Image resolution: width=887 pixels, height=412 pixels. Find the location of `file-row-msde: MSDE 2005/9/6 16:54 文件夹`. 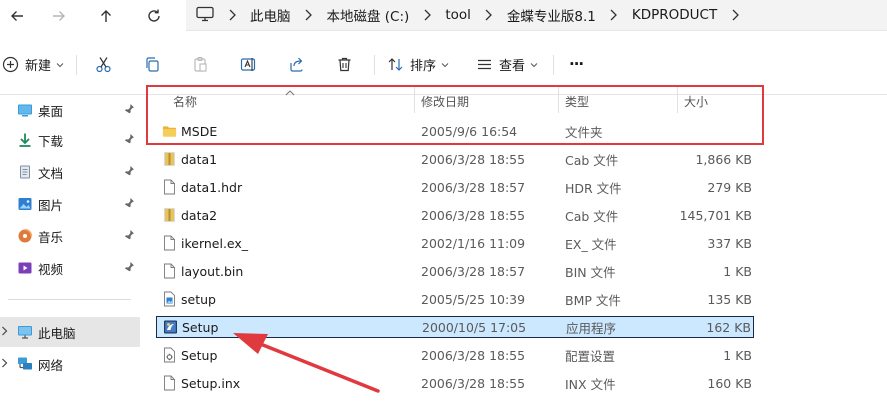

file-row-msde: MSDE 2005/9/6 16:54 文件夹 is located at coordinates (455, 132).